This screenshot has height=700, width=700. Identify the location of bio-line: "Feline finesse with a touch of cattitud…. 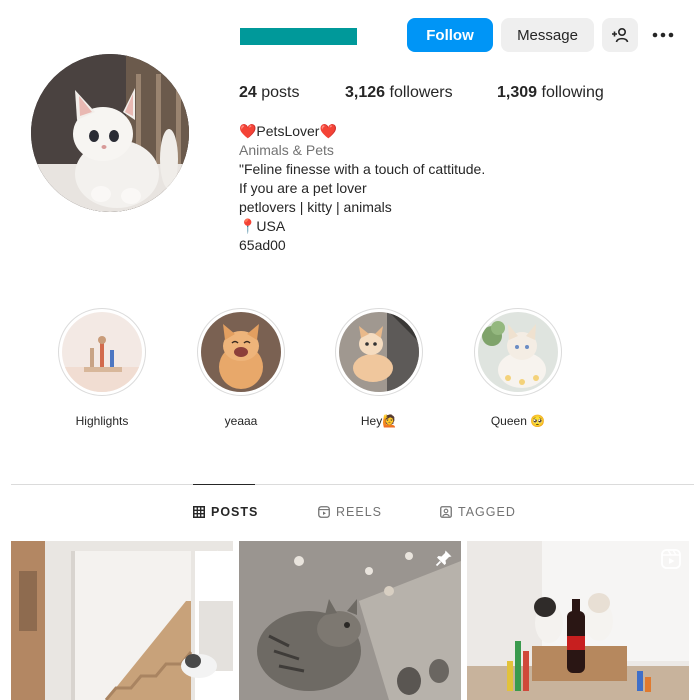
(362, 169).